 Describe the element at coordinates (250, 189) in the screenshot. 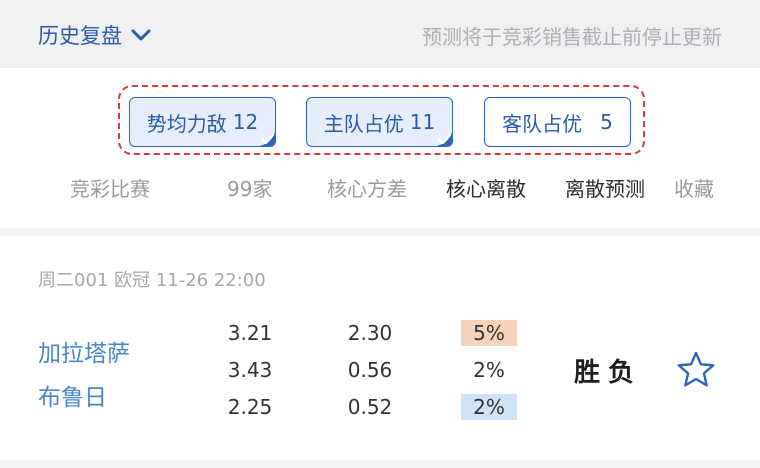

I see `column-header-99-bookmakers: 99家` at that location.